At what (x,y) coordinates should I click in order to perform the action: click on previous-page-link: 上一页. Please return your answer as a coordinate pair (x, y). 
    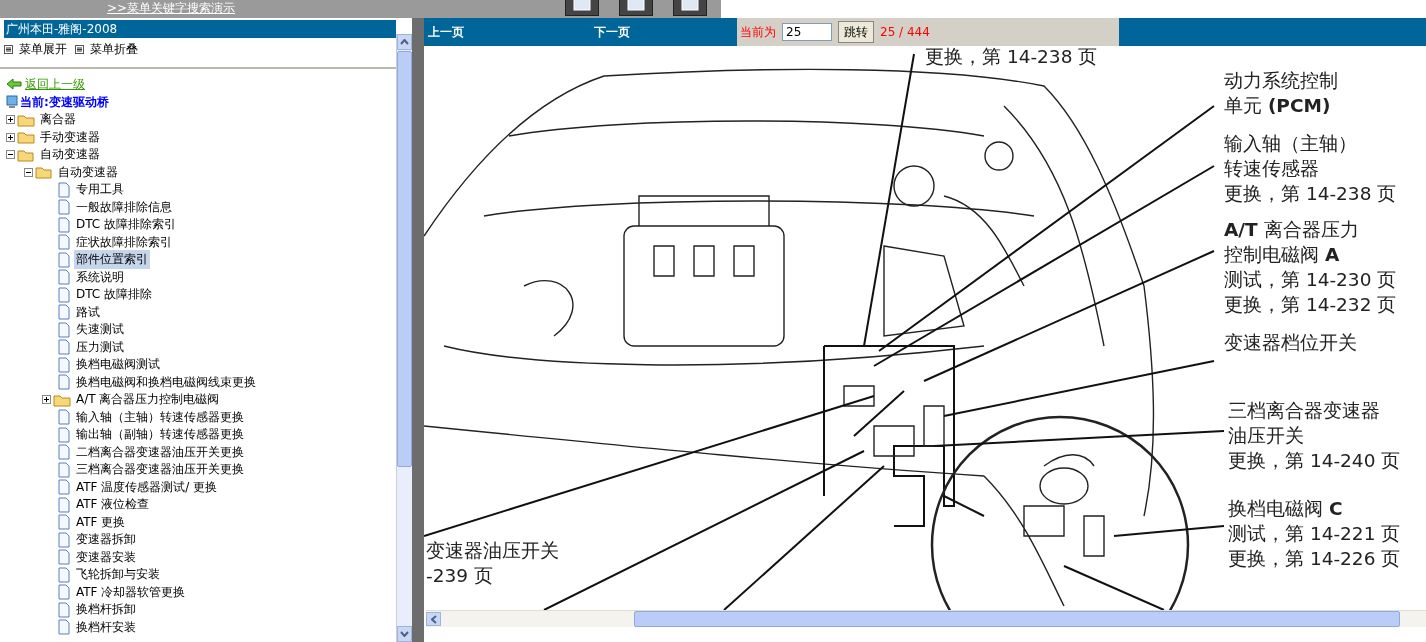
    Looking at the image, I should click on (446, 32).